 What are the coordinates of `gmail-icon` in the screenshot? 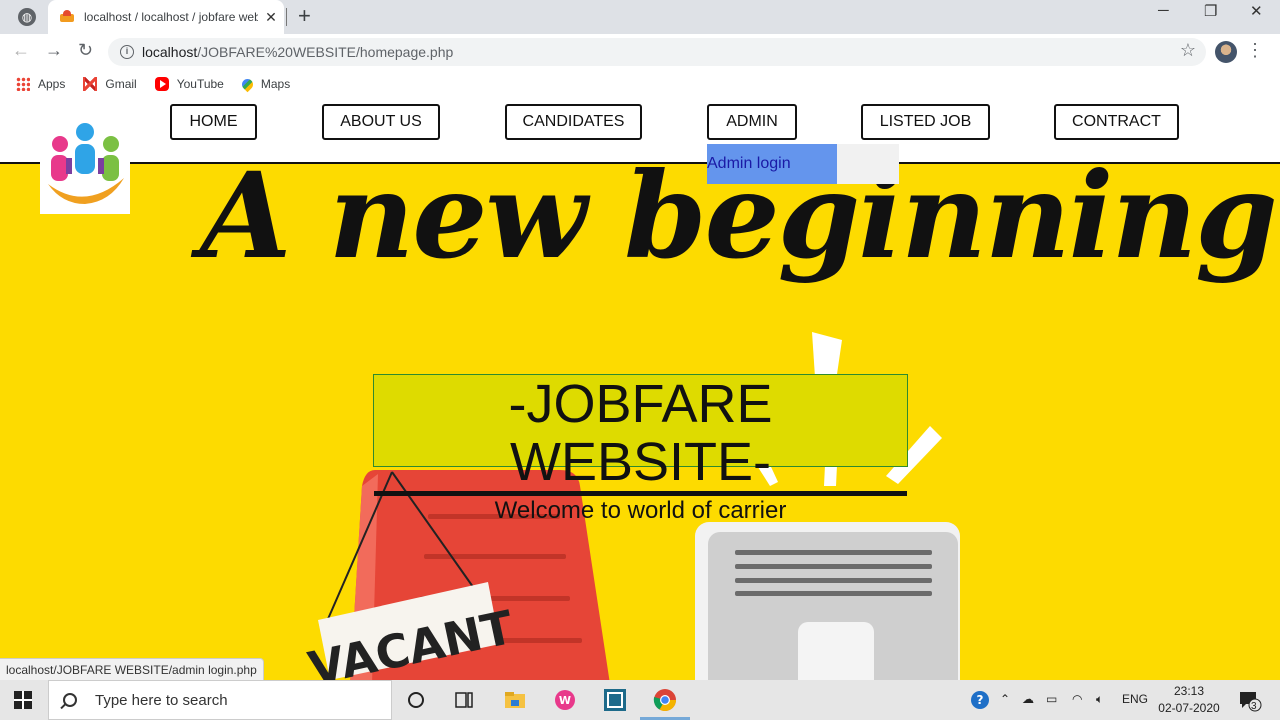 It's located at (90, 84).